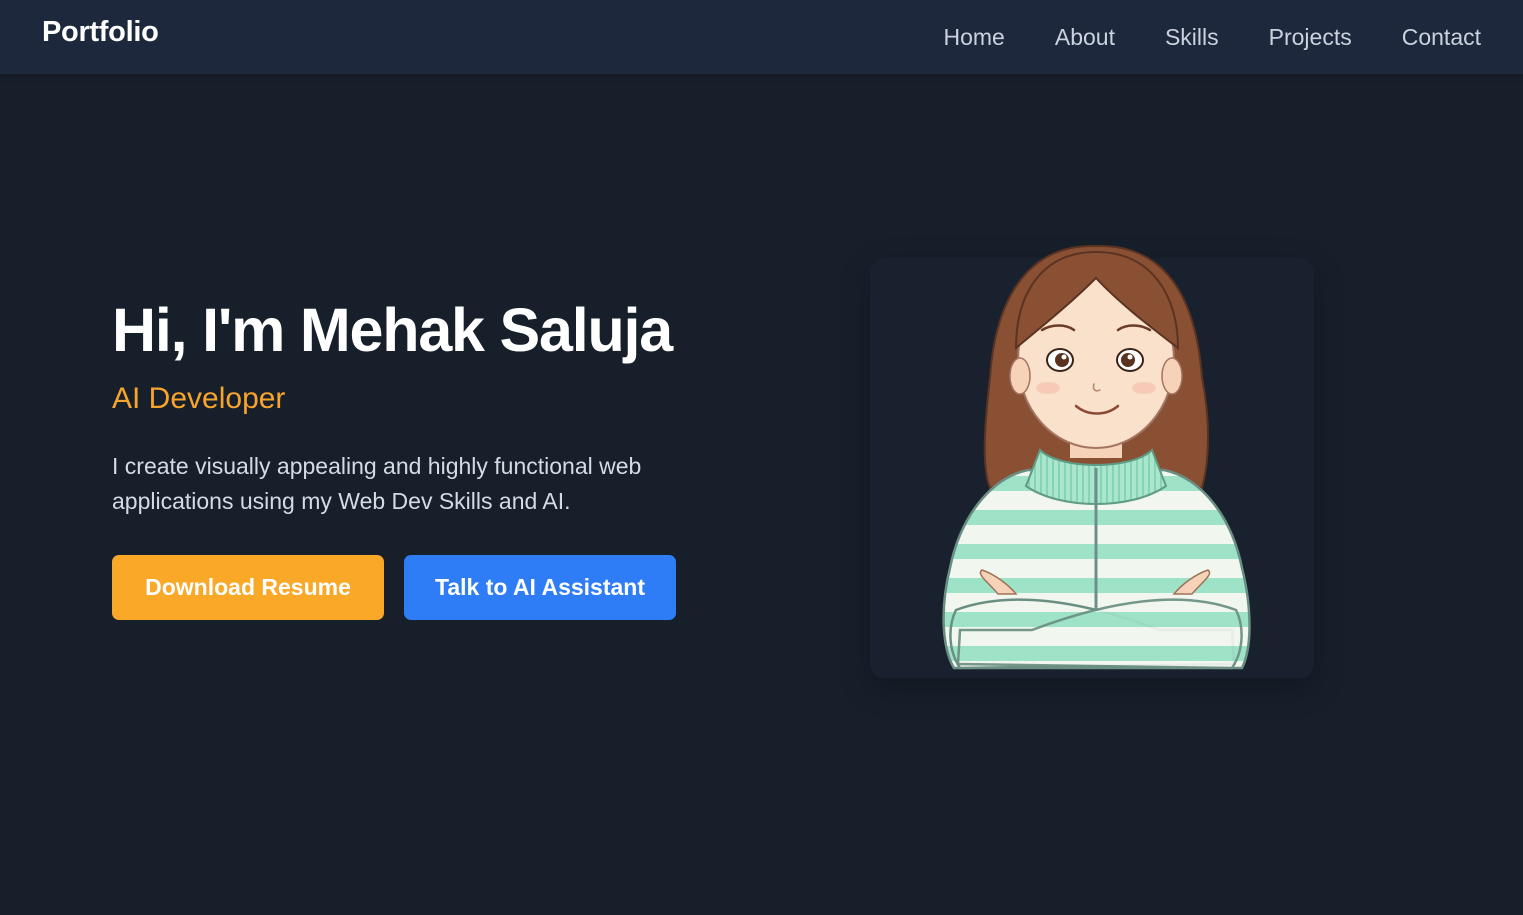 Image resolution: width=1523 pixels, height=915 pixels. Describe the element at coordinates (392, 330) in the screenshot. I see `hero-title: Hi, I'm Mehak Saluja` at that location.